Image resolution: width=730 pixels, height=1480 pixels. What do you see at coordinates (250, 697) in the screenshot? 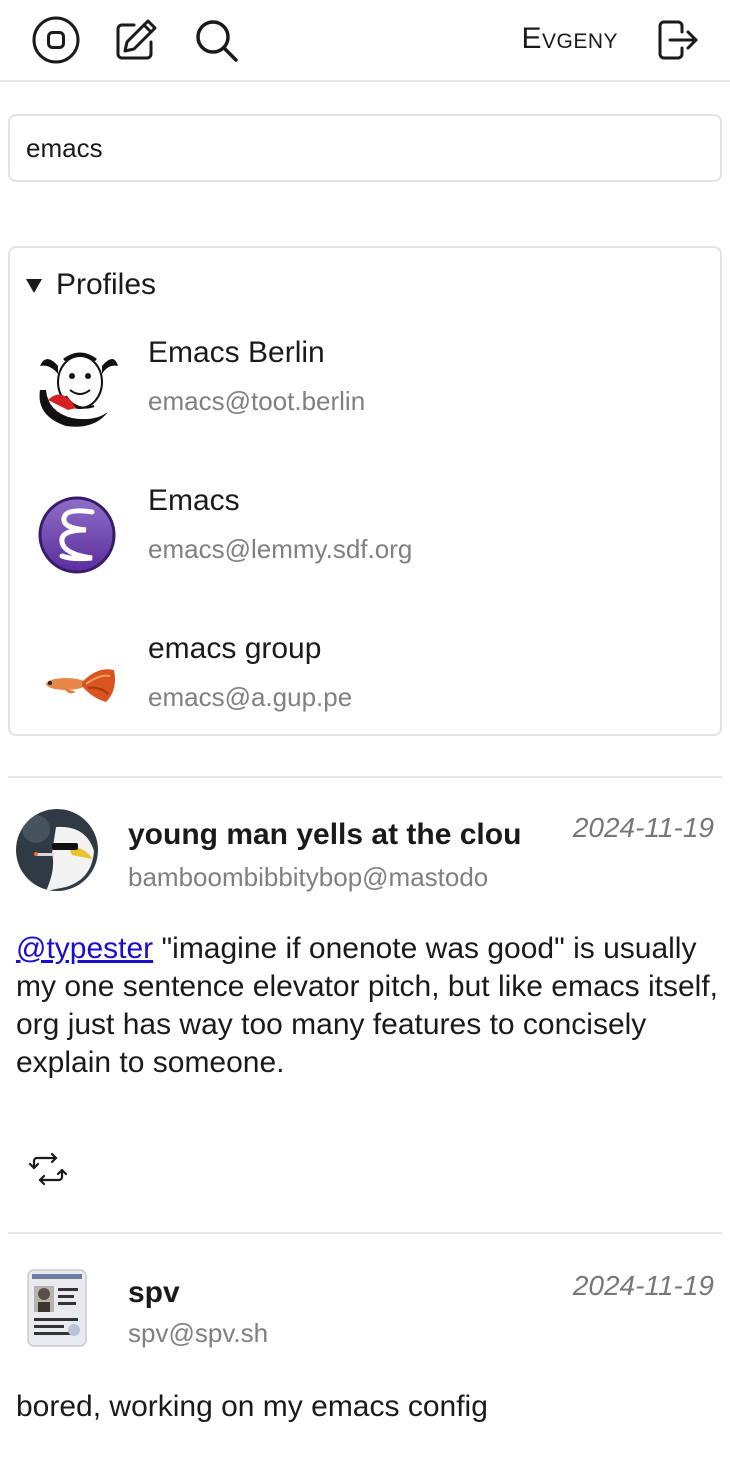
I see `profile-handle: emacs@a.gup.pe` at bounding box center [250, 697].